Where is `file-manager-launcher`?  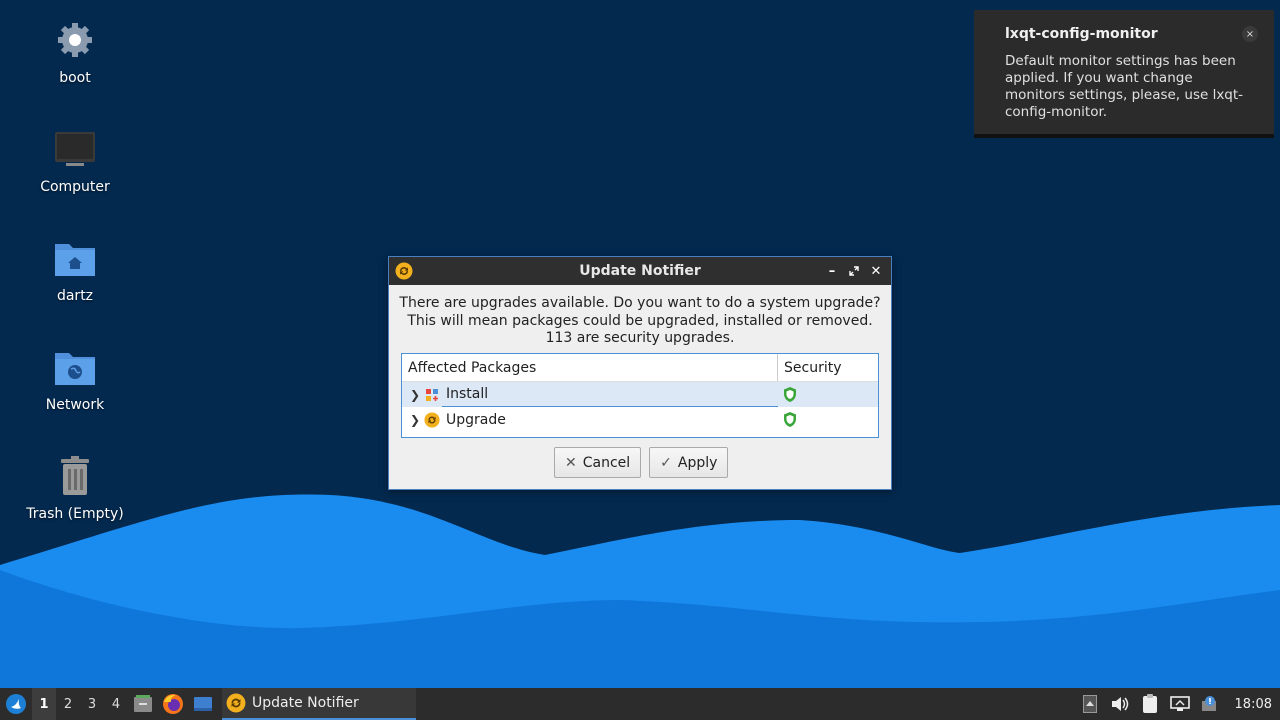 file-manager-launcher is located at coordinates (143, 704).